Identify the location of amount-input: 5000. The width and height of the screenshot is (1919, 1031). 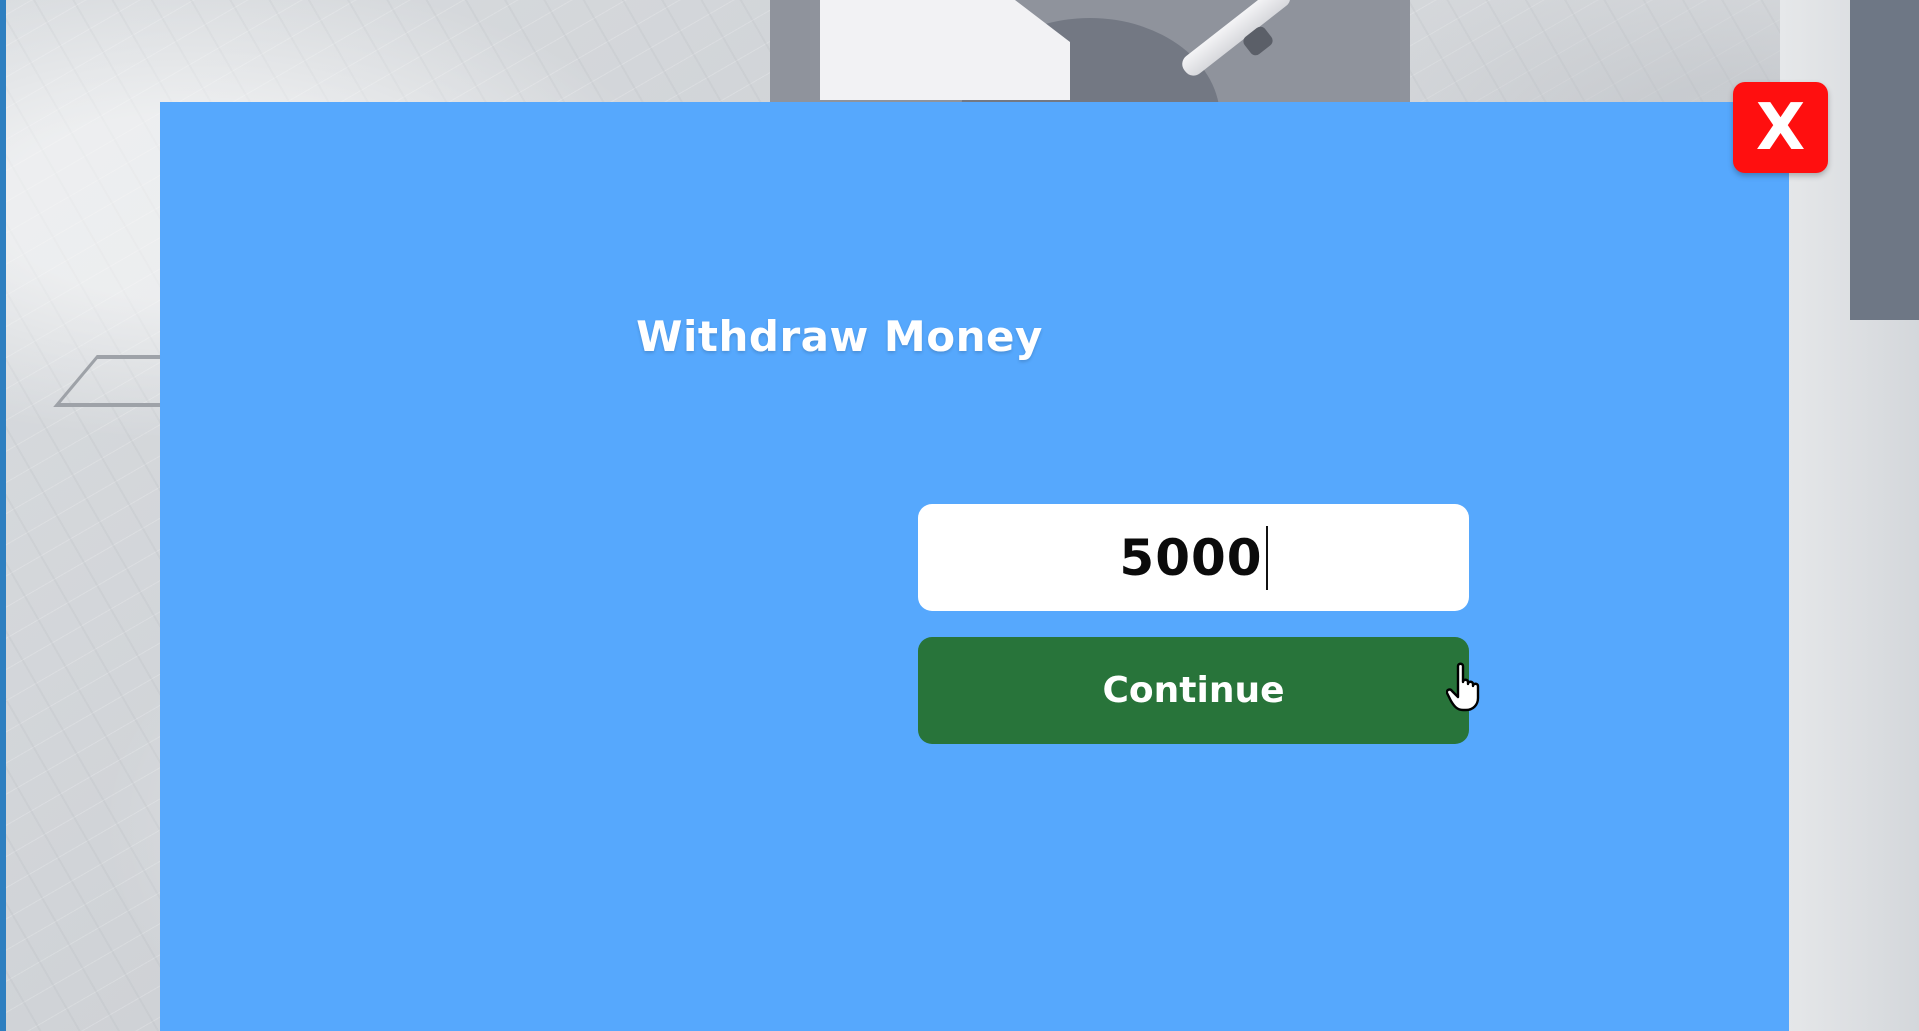
(1193, 557).